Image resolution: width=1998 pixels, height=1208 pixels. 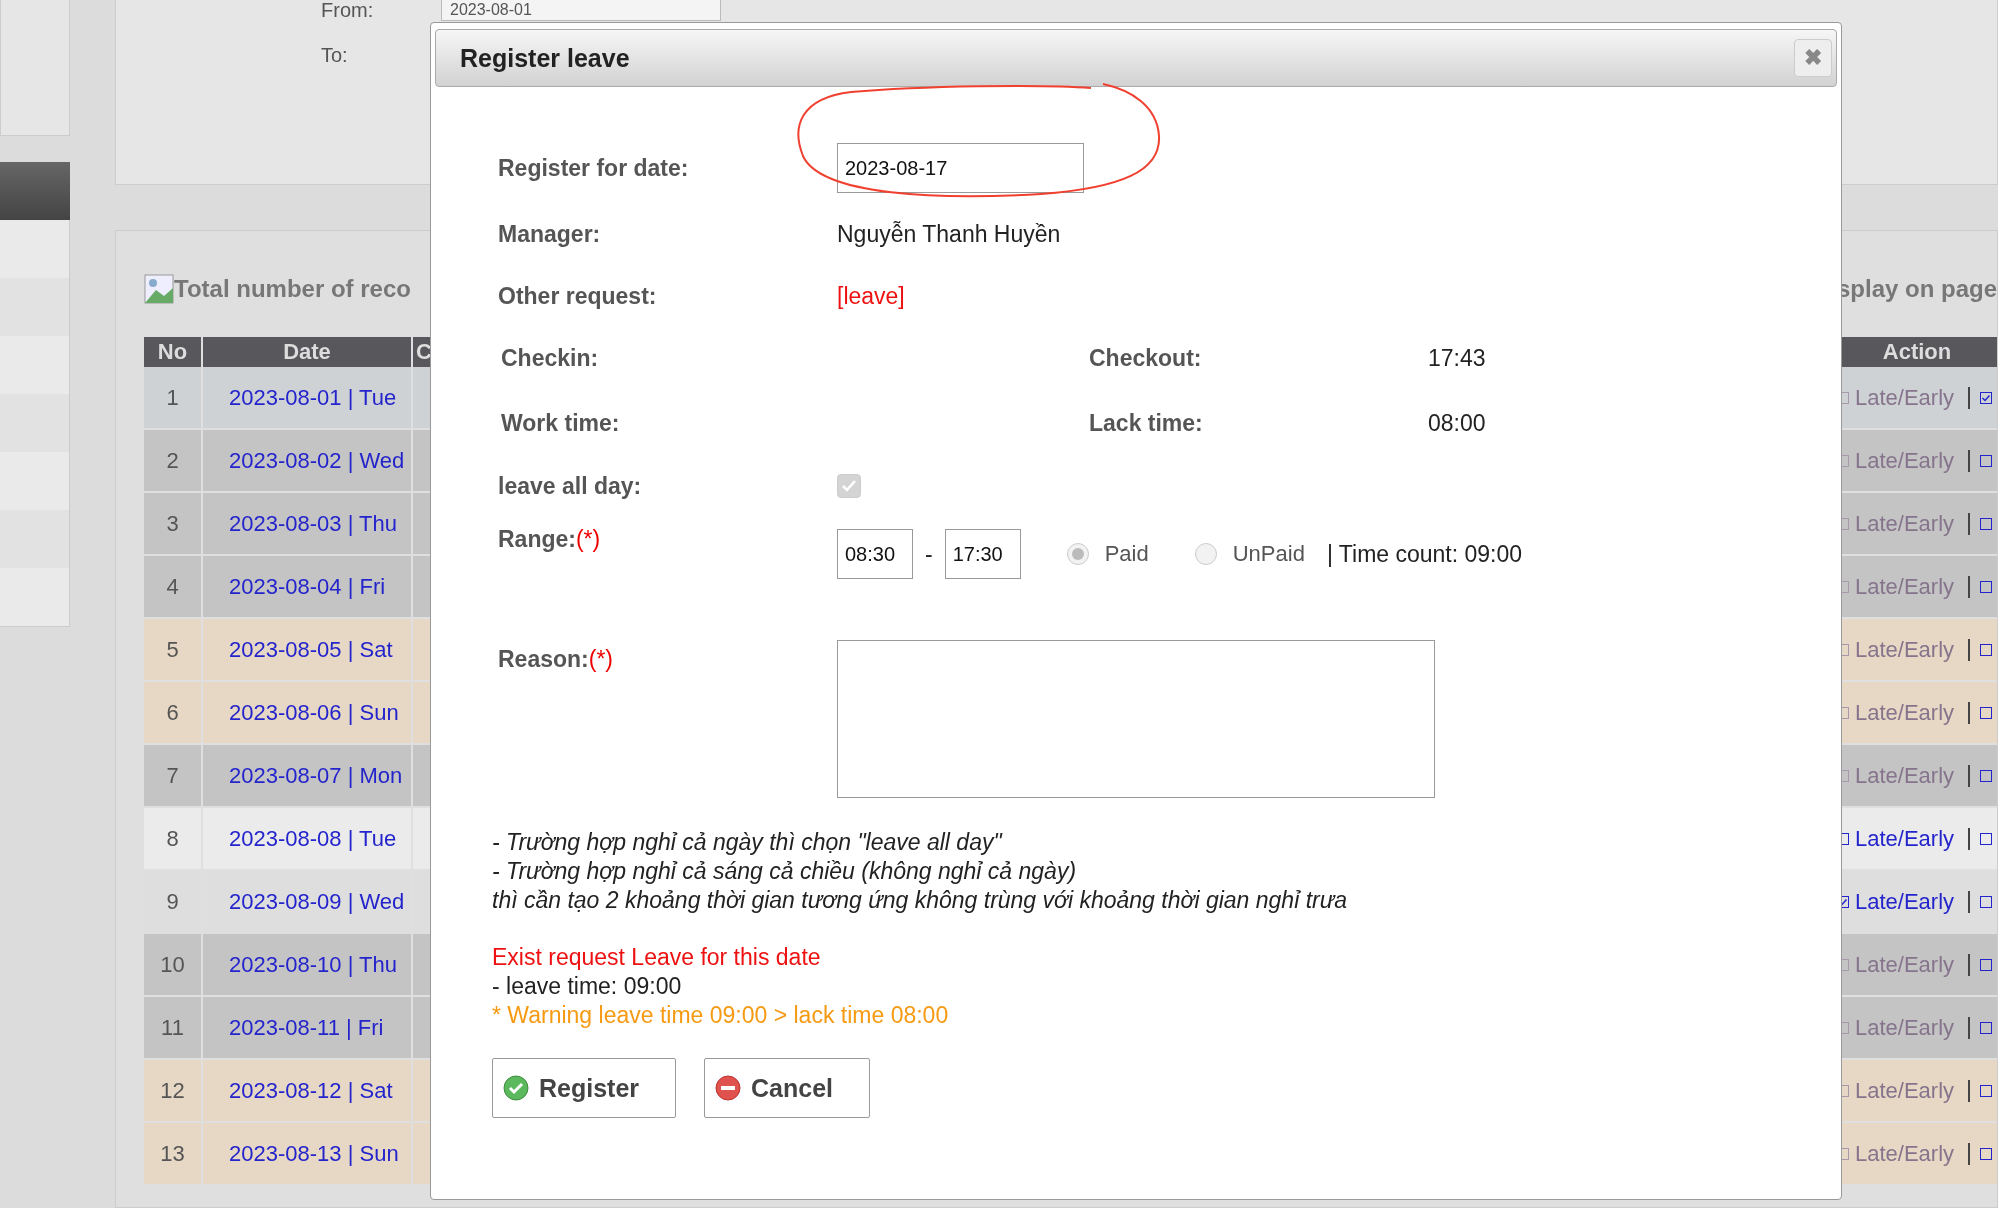 What do you see at coordinates (172, 649) in the screenshot?
I see `table-cell: 5` at bounding box center [172, 649].